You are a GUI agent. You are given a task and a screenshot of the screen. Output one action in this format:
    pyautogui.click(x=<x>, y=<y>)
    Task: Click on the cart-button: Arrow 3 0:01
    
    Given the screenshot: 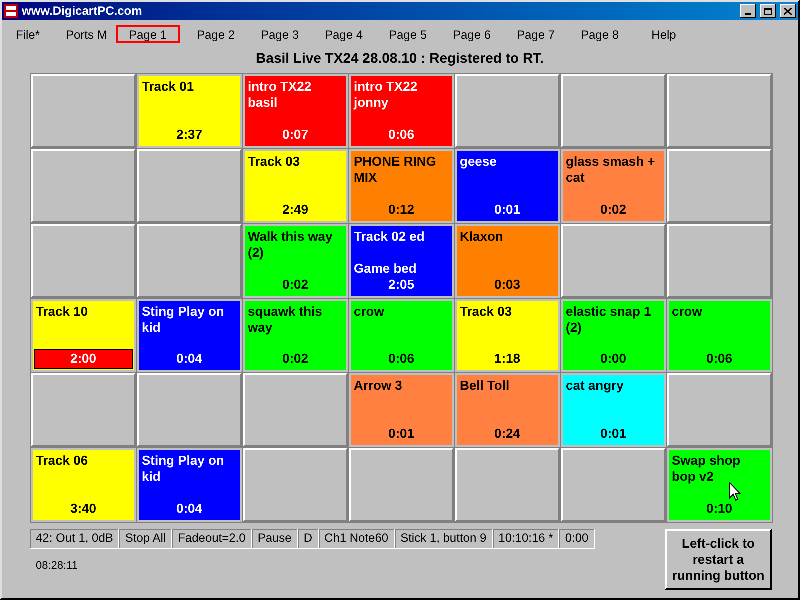 What is the action you would take?
    pyautogui.click(x=401, y=410)
    